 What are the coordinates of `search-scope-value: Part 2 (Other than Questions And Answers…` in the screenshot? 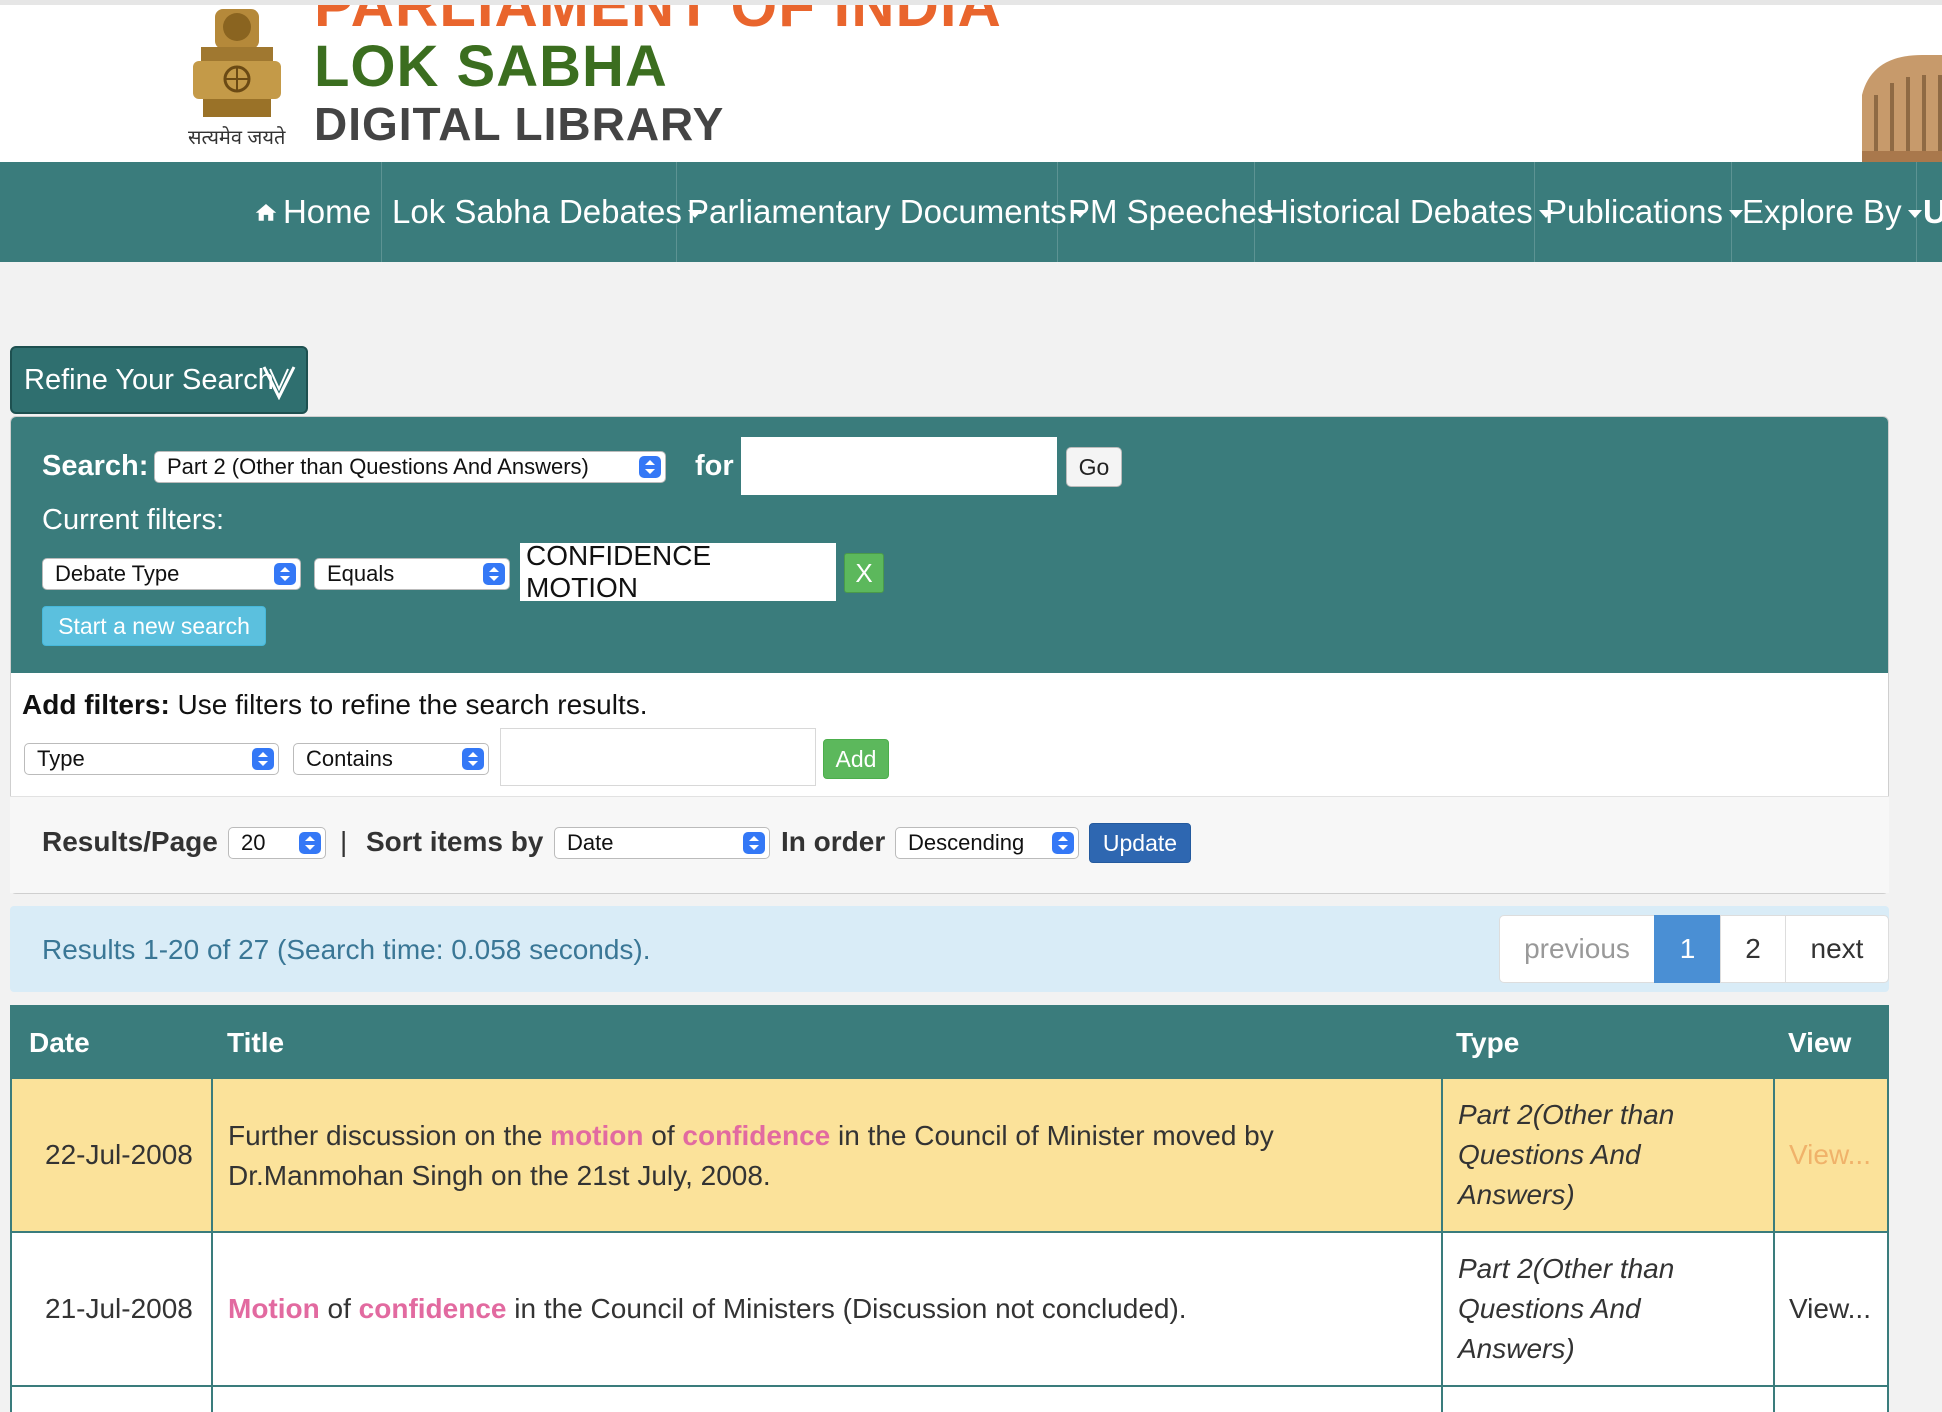 It's located at (378, 466).